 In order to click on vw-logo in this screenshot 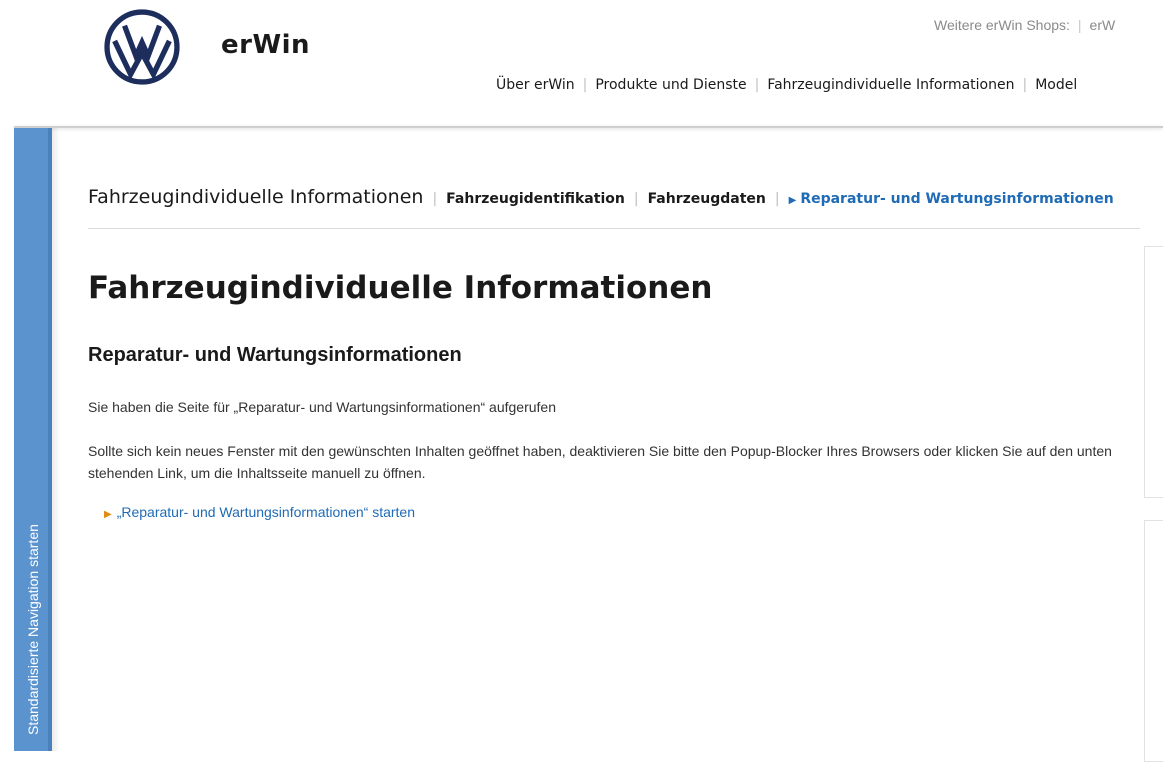, I will do `click(142, 47)`.